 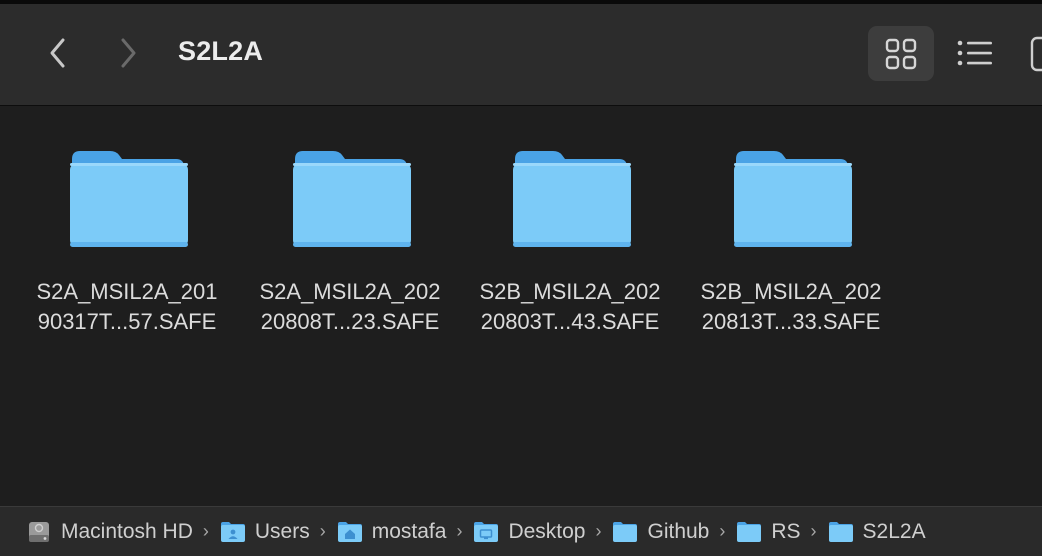 I want to click on folder-name: S2B_MSIL2A_202 20813T...33.SAFE, so click(x=791, y=306).